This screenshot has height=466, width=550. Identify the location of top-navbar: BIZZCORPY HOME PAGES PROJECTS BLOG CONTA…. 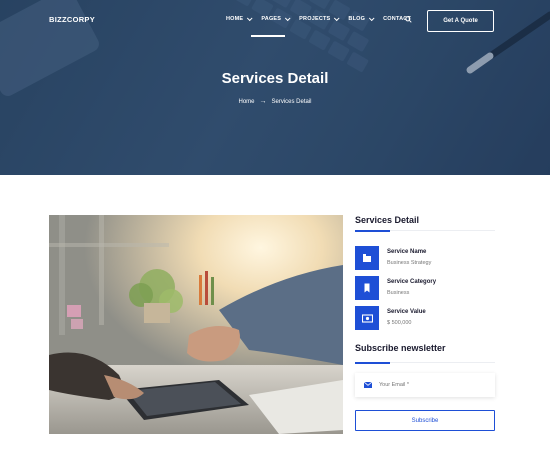
(275, 20).